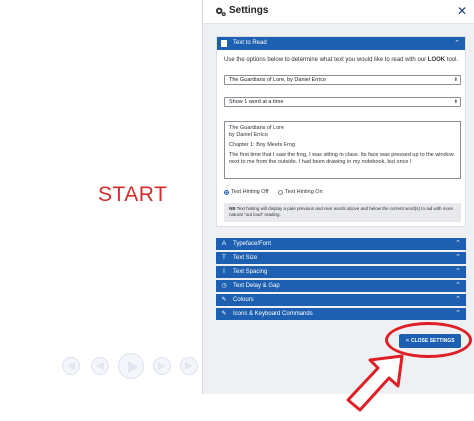 This screenshot has height=421, width=474. What do you see at coordinates (452, 60) in the screenshot?
I see `intro-suffix: tool.` at bounding box center [452, 60].